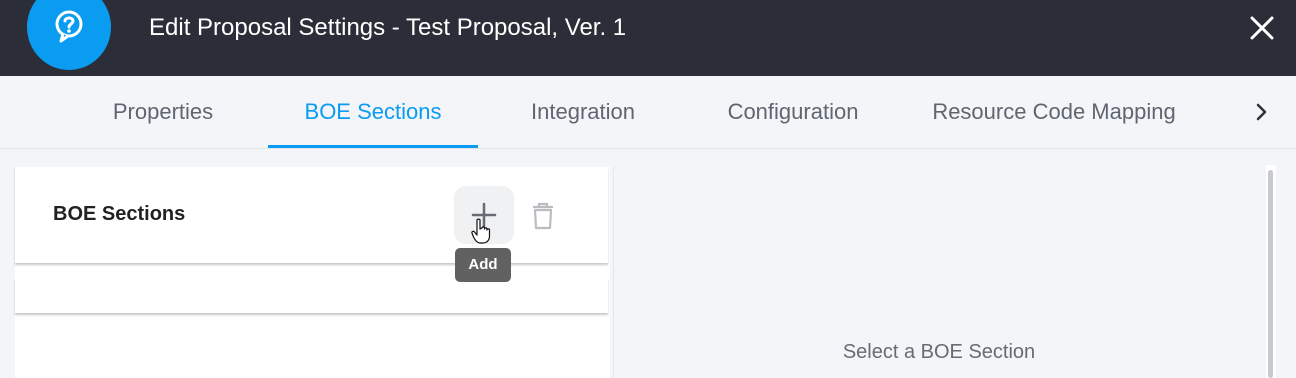  Describe the element at coordinates (373, 112) in the screenshot. I see `tab-boe-sections: BOE Sections` at that location.